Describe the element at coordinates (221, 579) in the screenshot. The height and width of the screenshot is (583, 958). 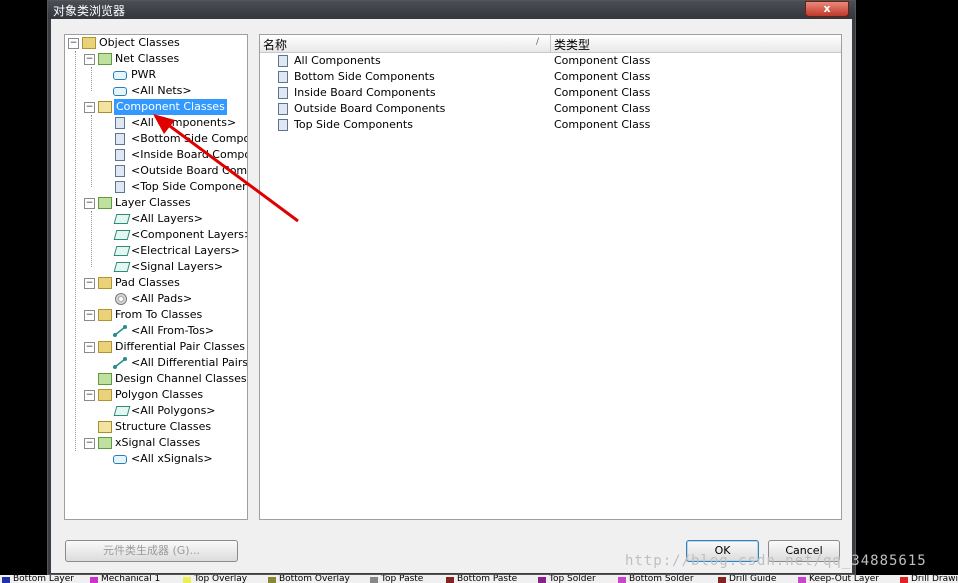
I see `layer-tab-label: Top Overlay` at that location.